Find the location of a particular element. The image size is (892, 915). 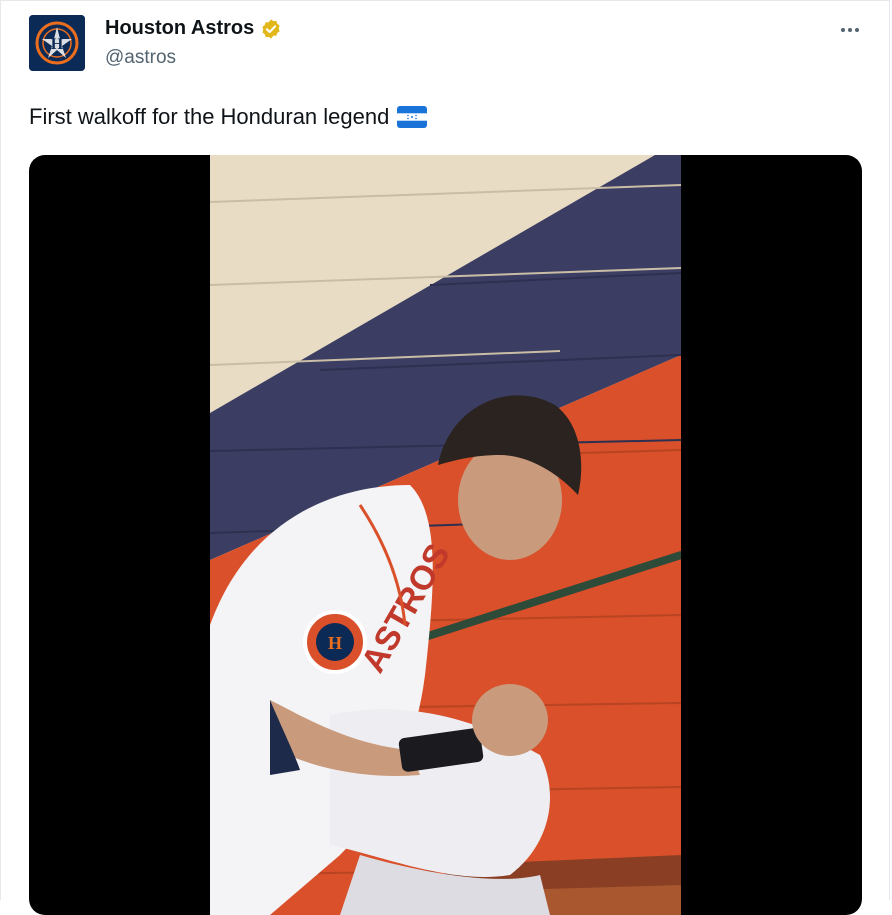

honduras-flag-icon is located at coordinates (412, 117).